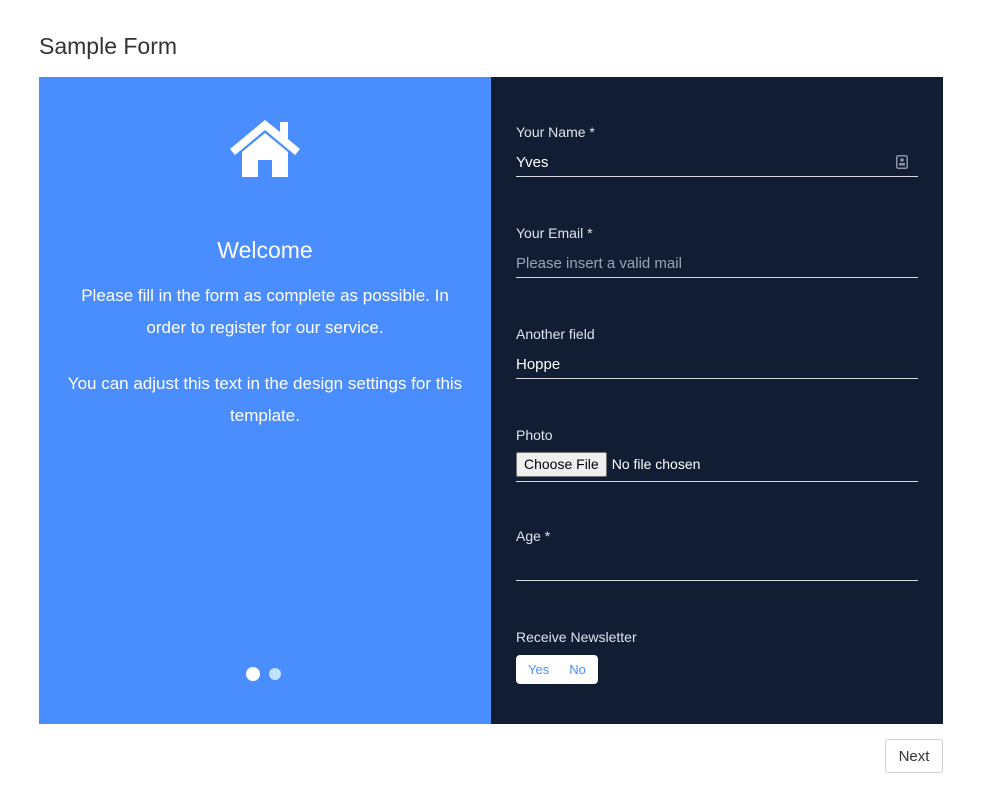  Describe the element at coordinates (555, 334) in the screenshot. I see `another-field-label: Another field` at that location.